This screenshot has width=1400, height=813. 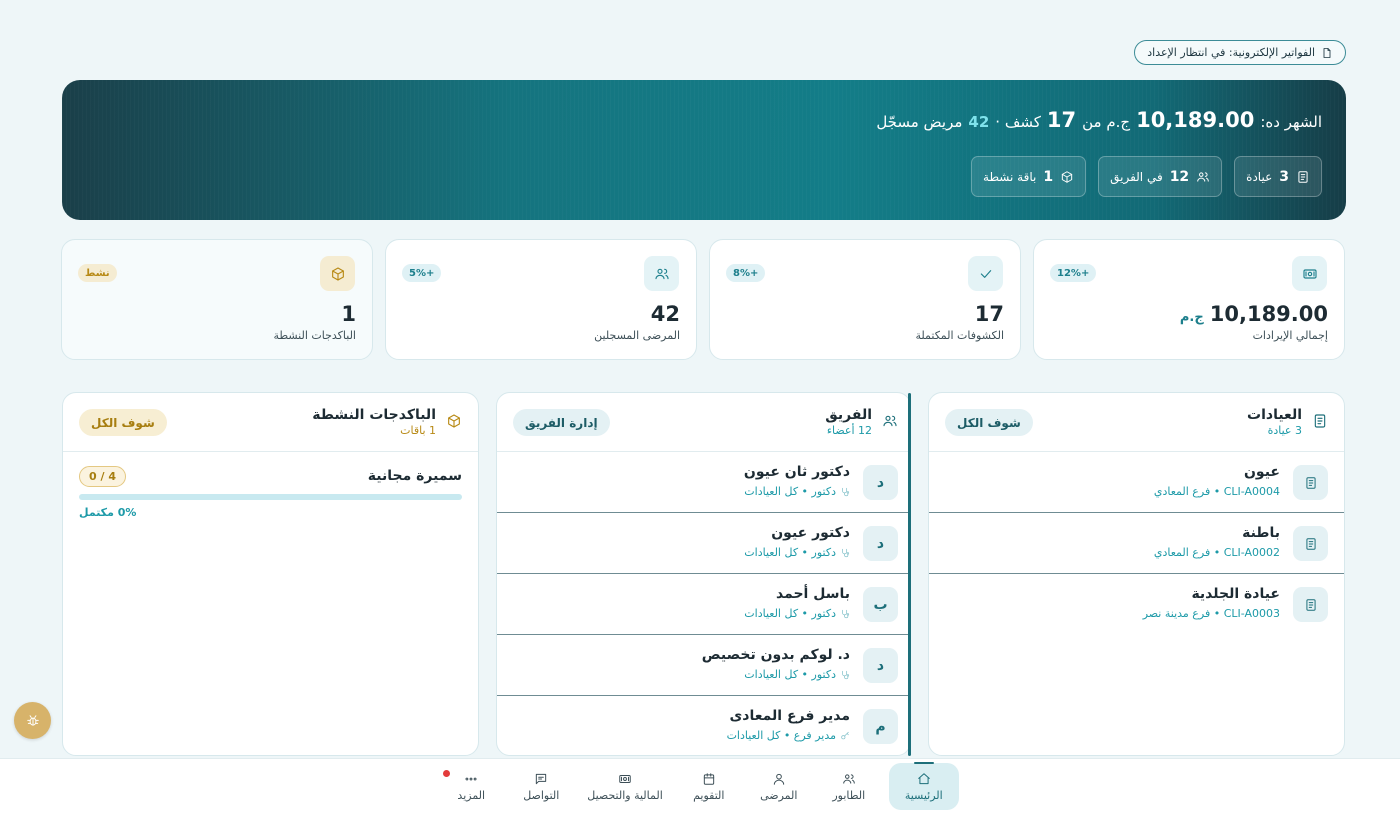 I want to click on stat-card-visits: +8% 17 الكشوفات المكتملة, so click(x=865, y=299).